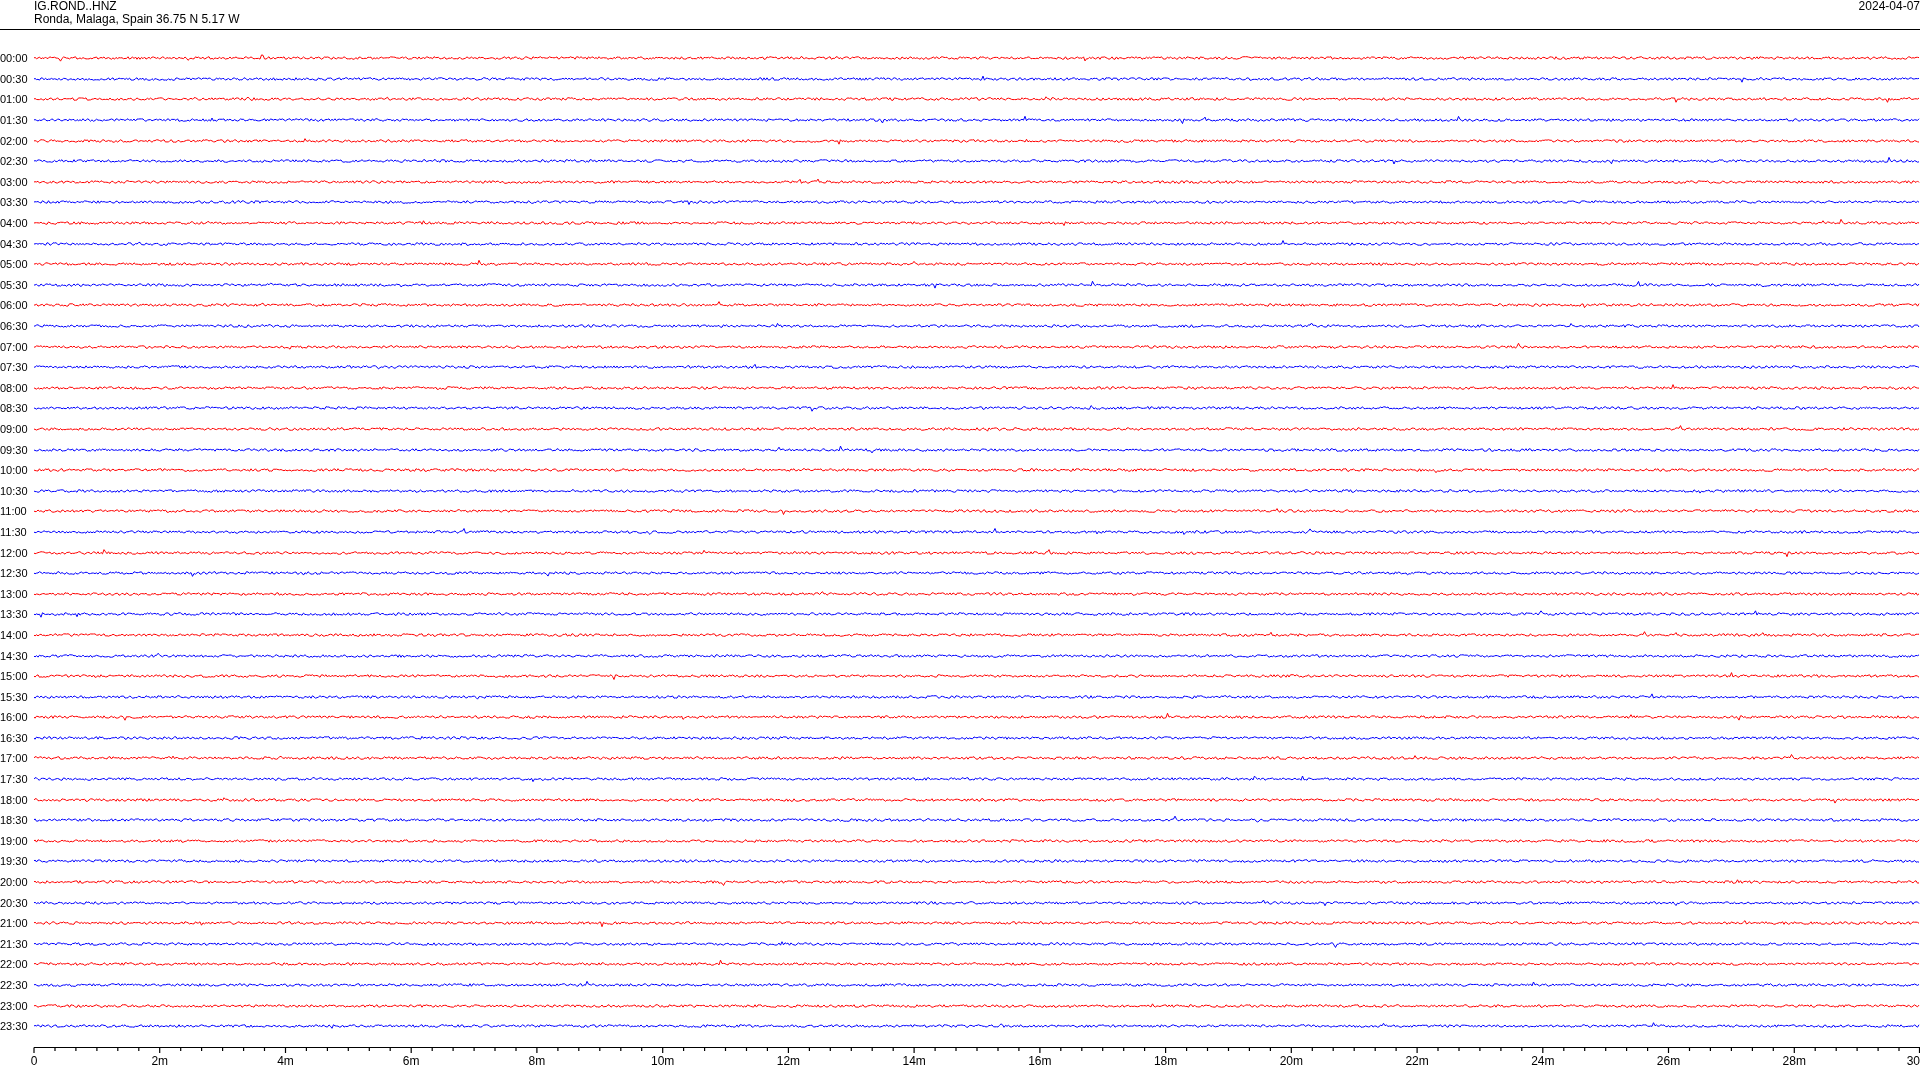 The image size is (1920, 1080). I want to click on time-label: 09:00, so click(14, 429).